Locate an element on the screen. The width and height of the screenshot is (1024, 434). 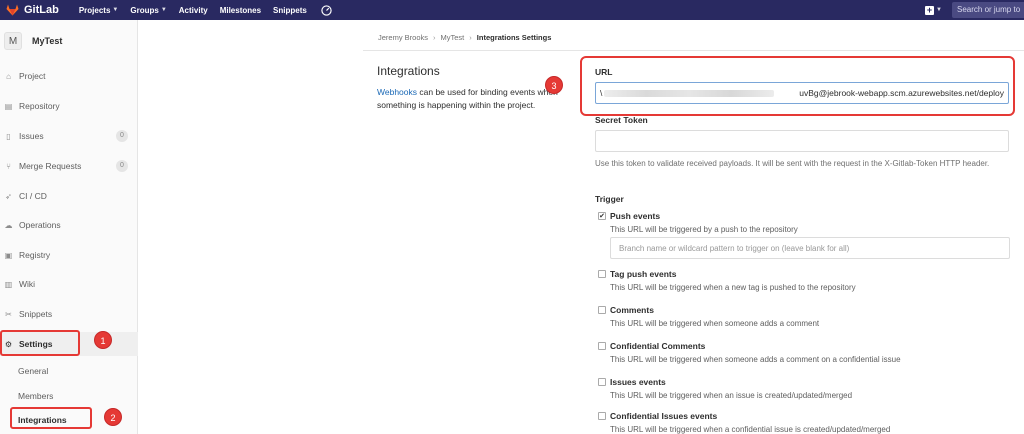
sidebar-item-label: Issues is located at coordinates (31, 136).